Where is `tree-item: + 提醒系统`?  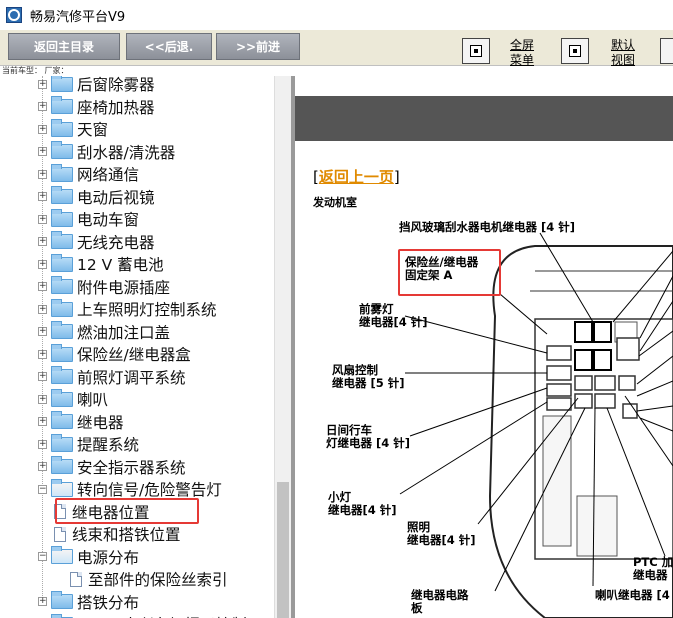
tree-item: + 提醒系统 is located at coordinates (88, 444).